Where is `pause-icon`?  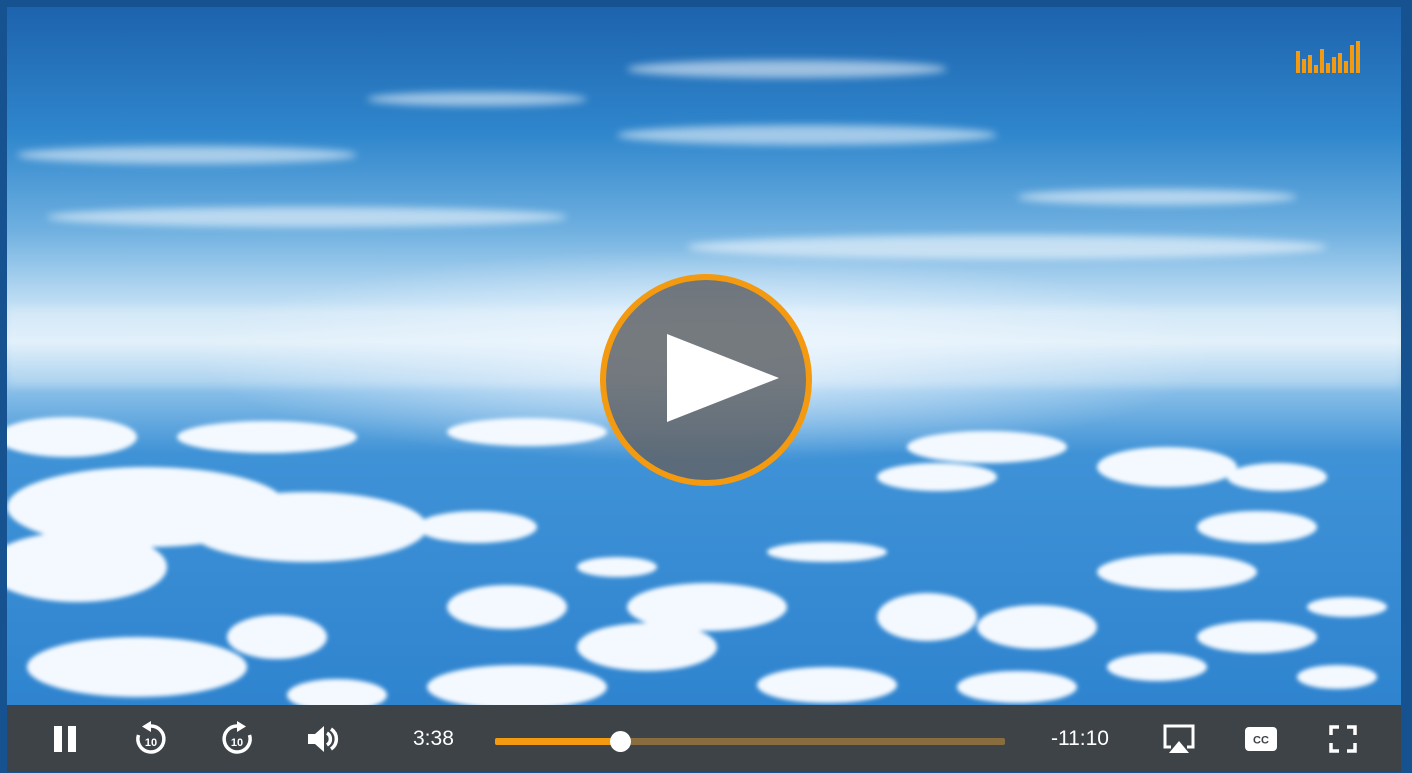 pause-icon is located at coordinates (65, 738).